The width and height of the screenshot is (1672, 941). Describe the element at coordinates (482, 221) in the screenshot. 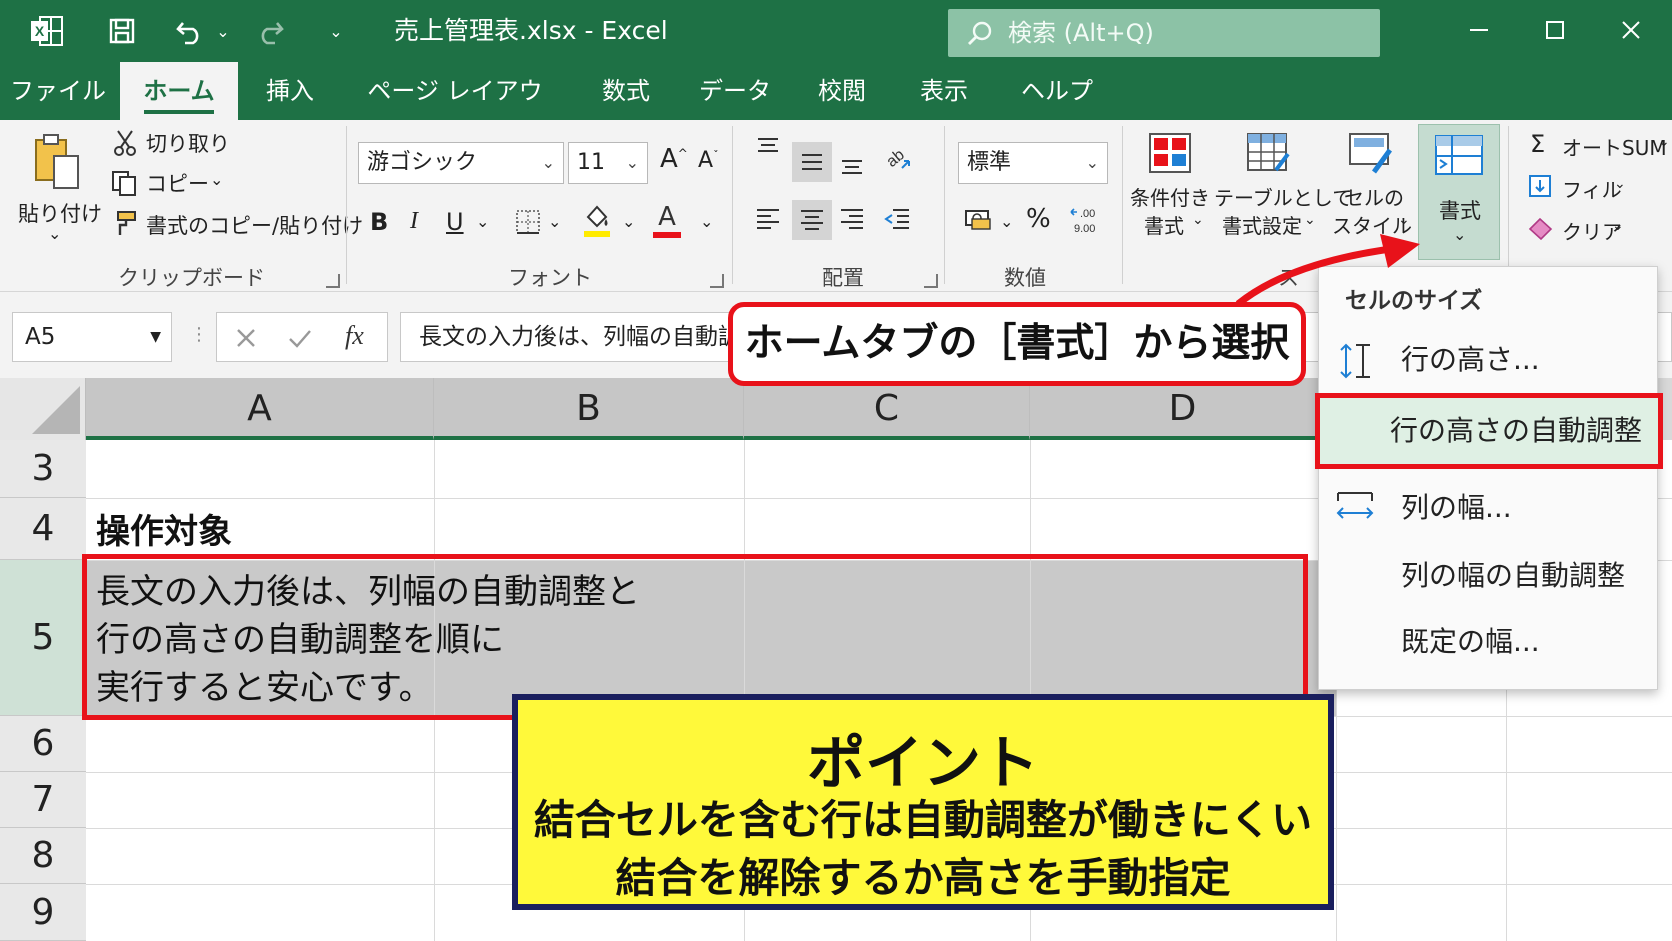

I see `underline-dropdown-icon: ⌄` at that location.